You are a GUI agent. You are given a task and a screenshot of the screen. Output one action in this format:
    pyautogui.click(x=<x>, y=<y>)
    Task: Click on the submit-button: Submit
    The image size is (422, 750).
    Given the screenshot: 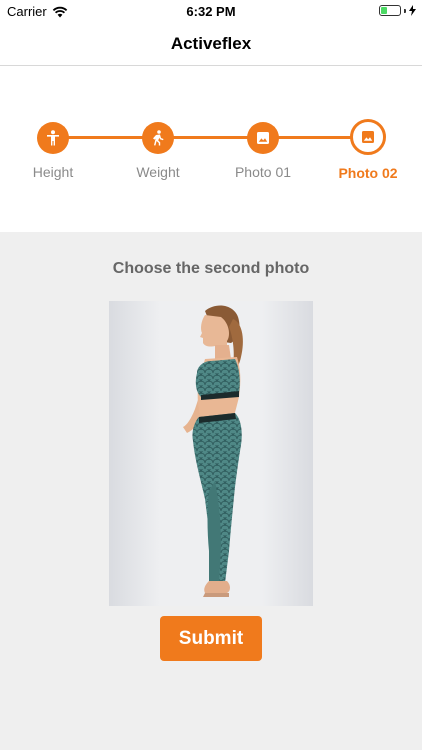 What is the action you would take?
    pyautogui.click(x=211, y=638)
    